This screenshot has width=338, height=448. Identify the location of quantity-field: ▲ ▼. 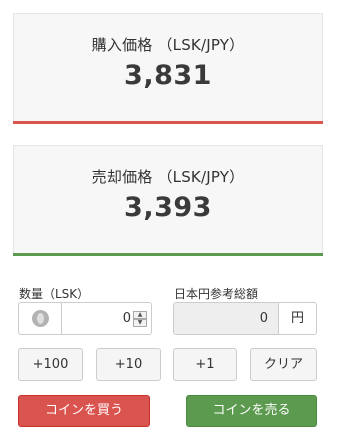
(85, 318).